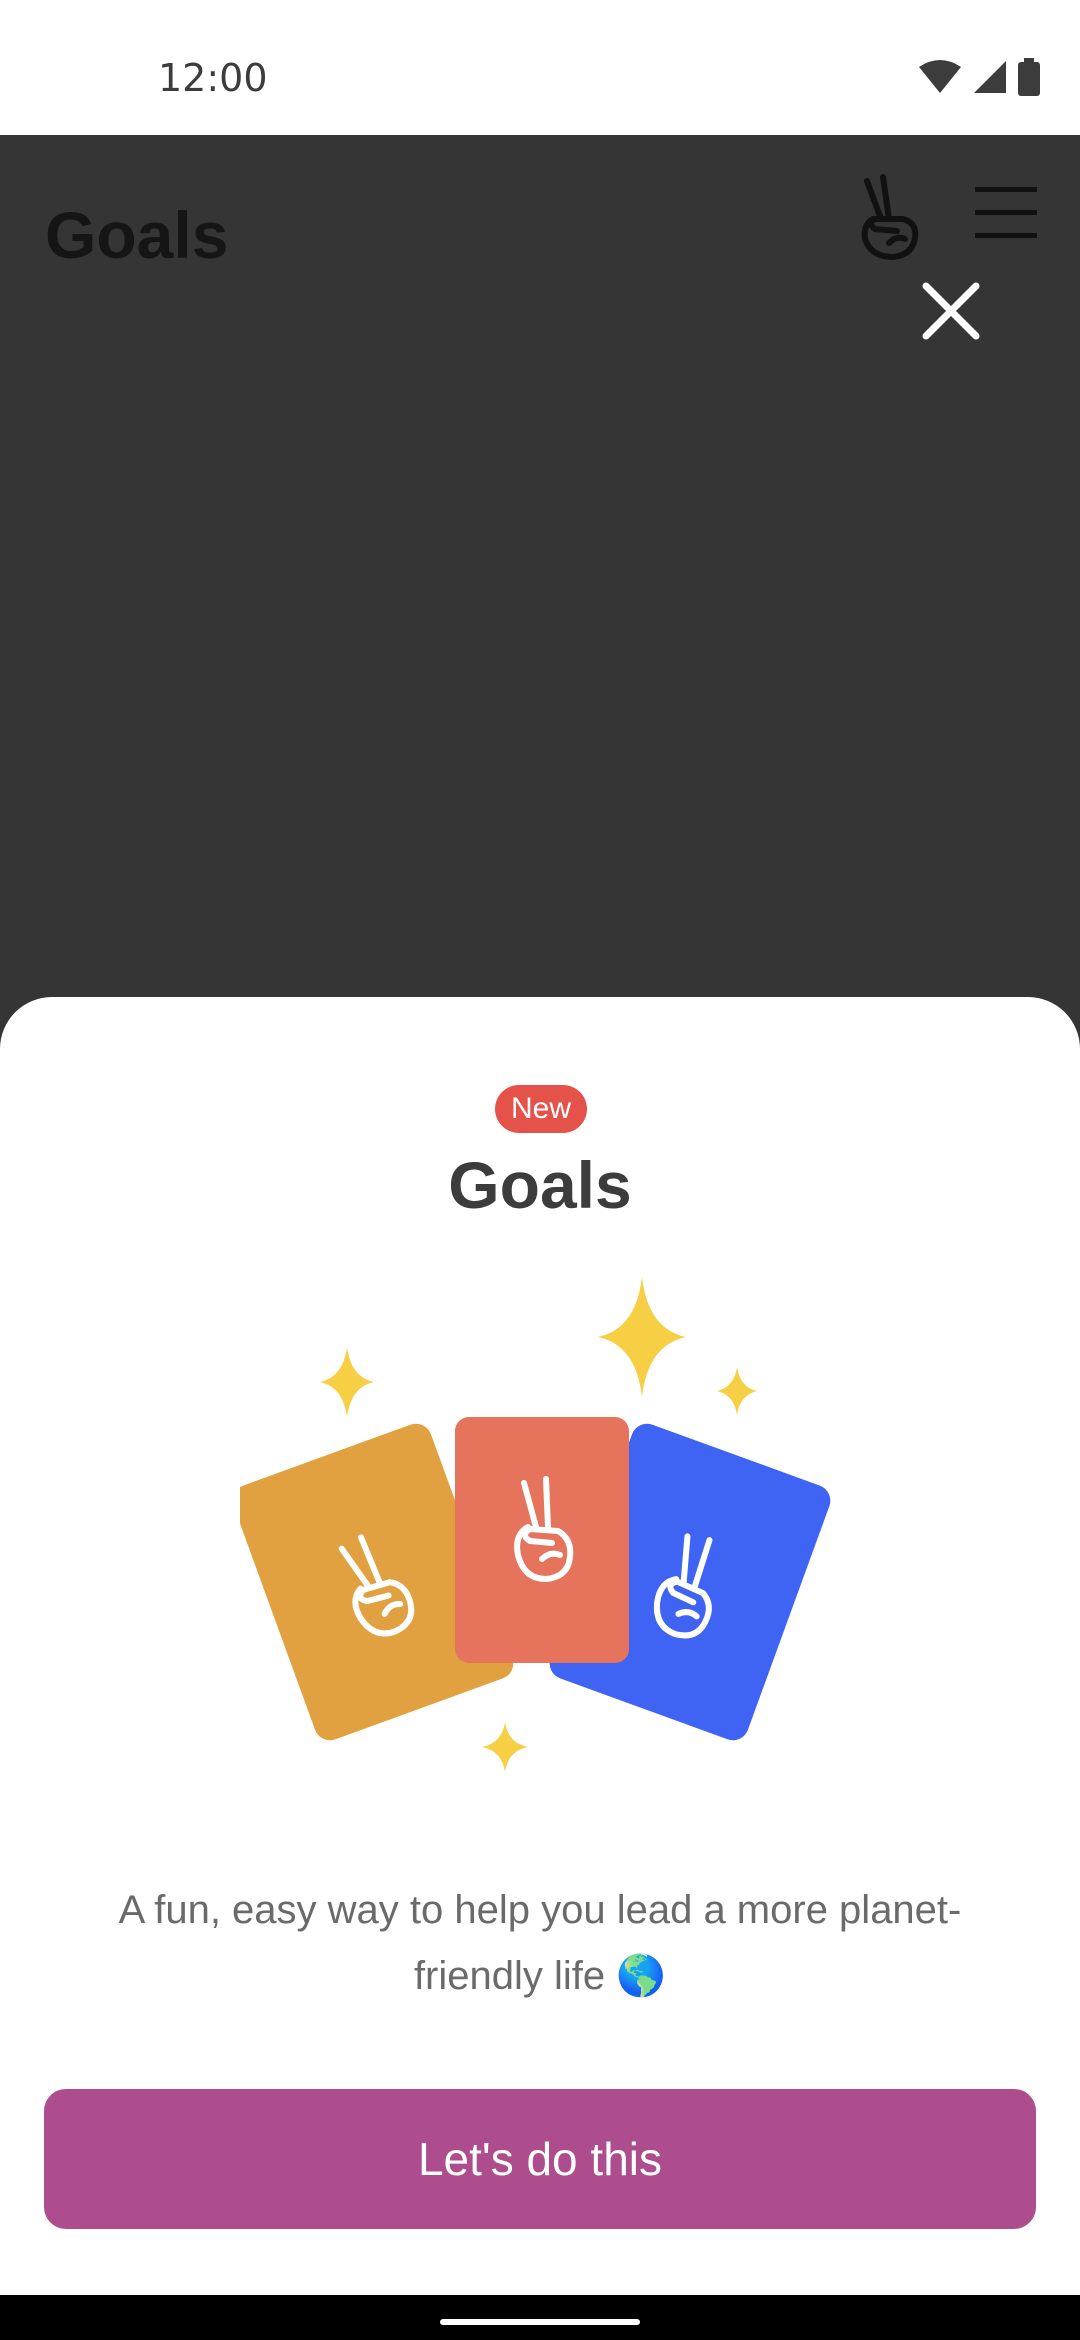 This screenshot has height=2340, width=1080. Describe the element at coordinates (1006, 213) in the screenshot. I see `menu-icon` at that location.